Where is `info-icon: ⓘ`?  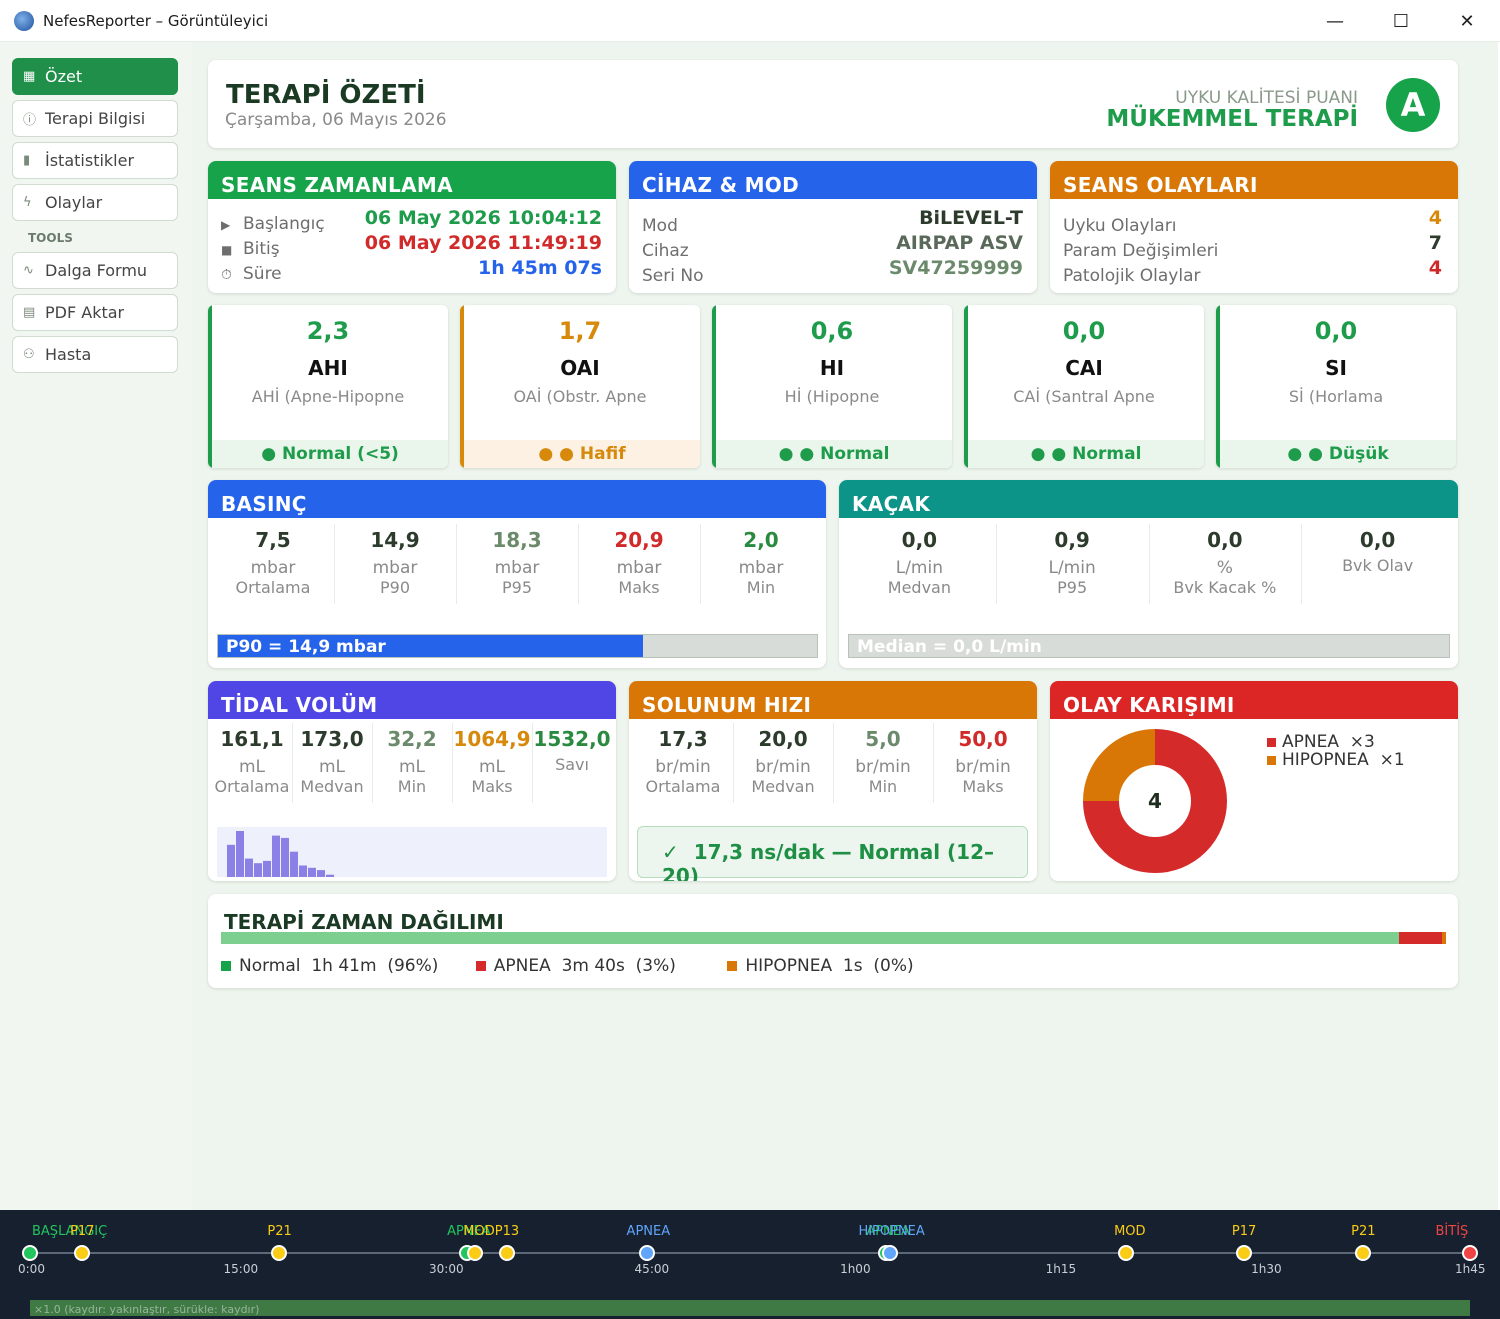 info-icon: ⓘ is located at coordinates (30, 120).